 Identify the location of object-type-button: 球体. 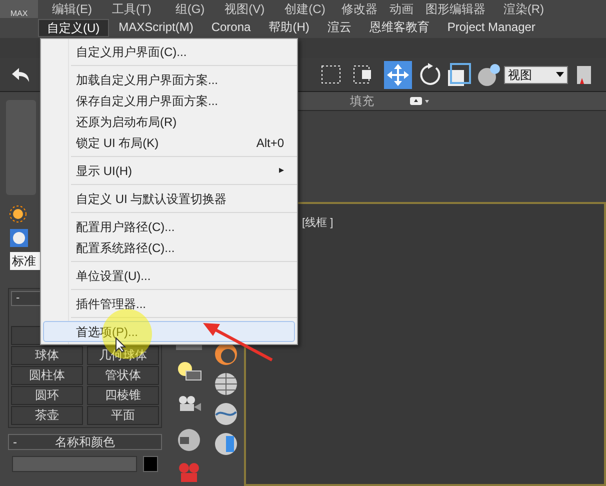
(47, 355).